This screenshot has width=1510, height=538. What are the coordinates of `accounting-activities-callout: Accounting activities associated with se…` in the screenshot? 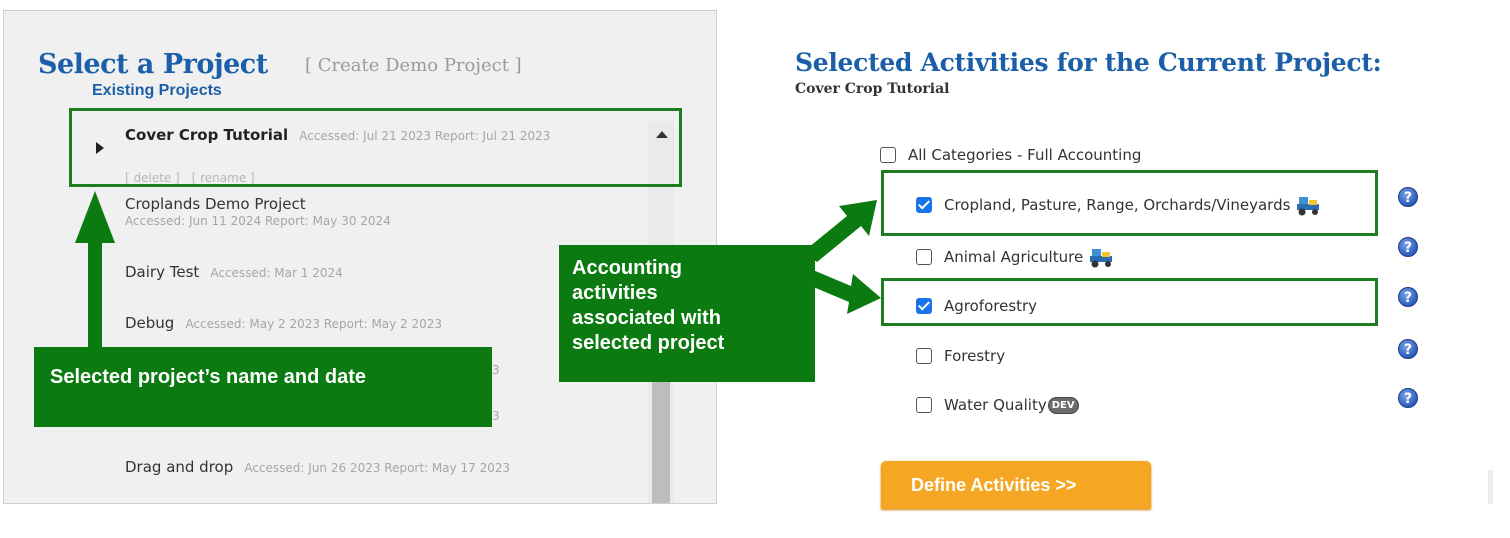 It's located at (687, 313).